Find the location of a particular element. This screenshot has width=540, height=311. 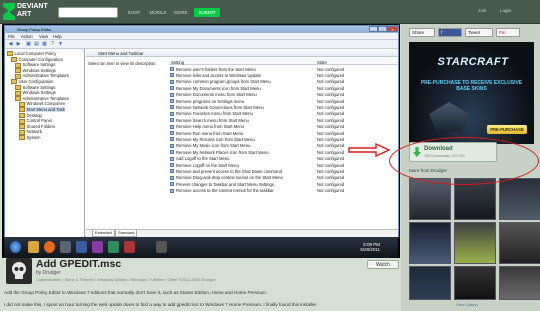

filter-icon: ▼ is located at coordinates (60, 44).